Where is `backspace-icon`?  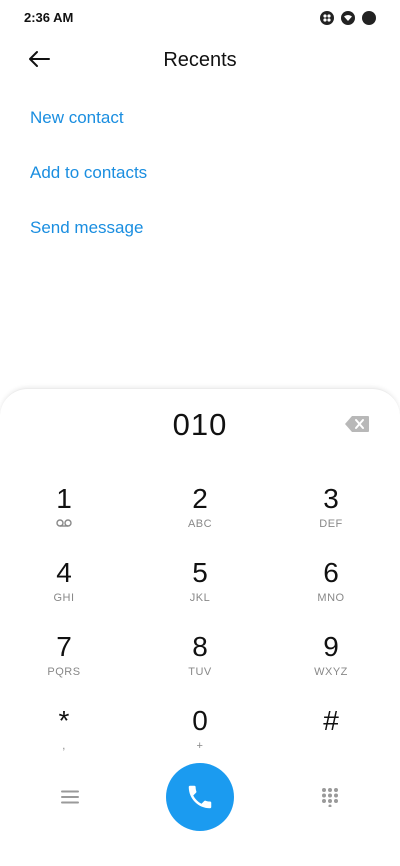
backspace-icon is located at coordinates (357, 424).